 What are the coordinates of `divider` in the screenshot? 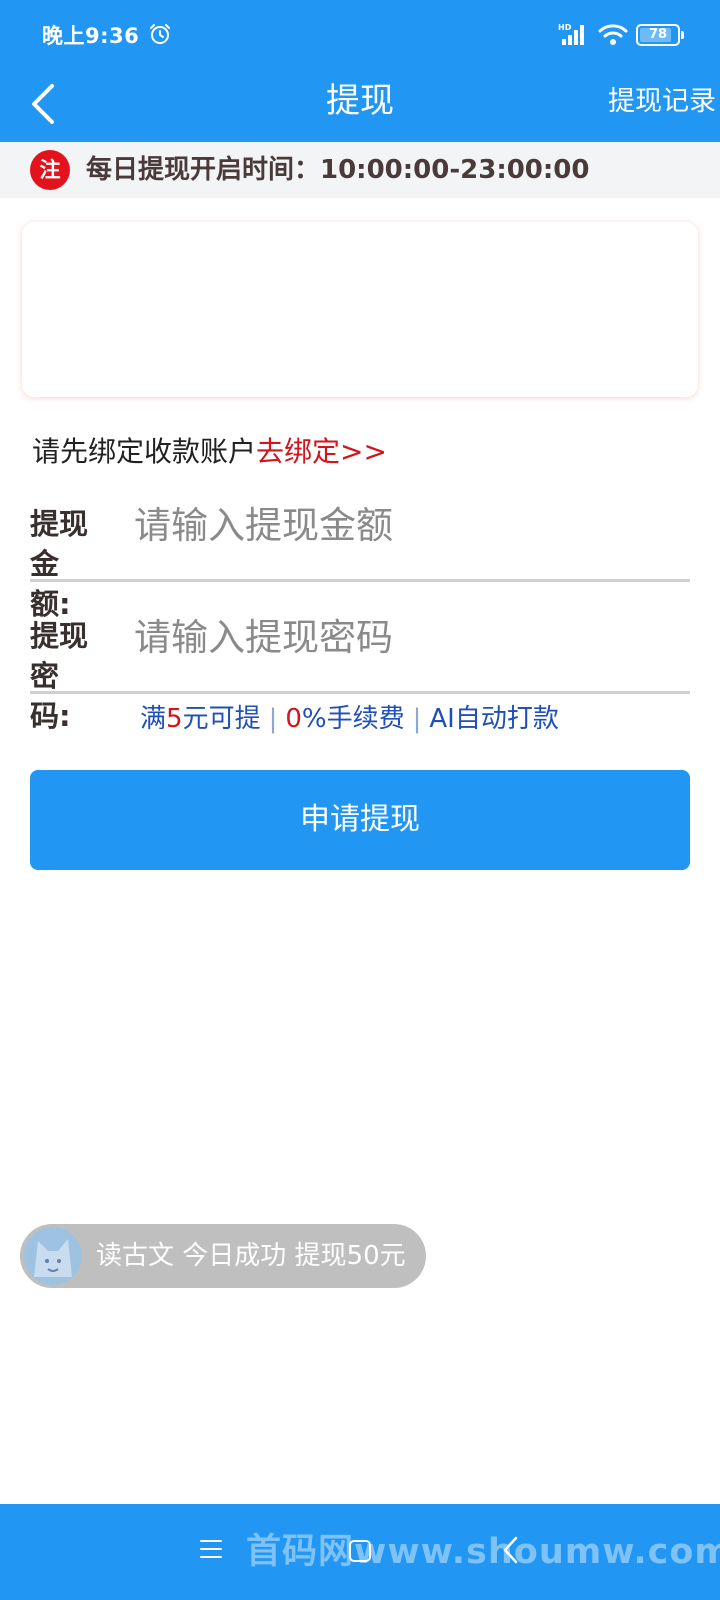 It's located at (360, 692).